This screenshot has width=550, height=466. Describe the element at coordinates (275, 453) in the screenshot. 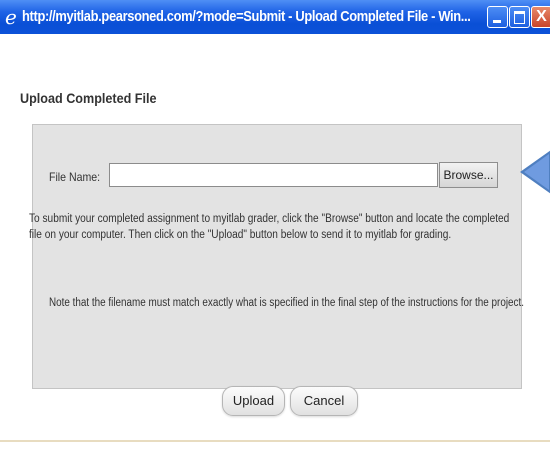

I see `bottom-strip` at that location.